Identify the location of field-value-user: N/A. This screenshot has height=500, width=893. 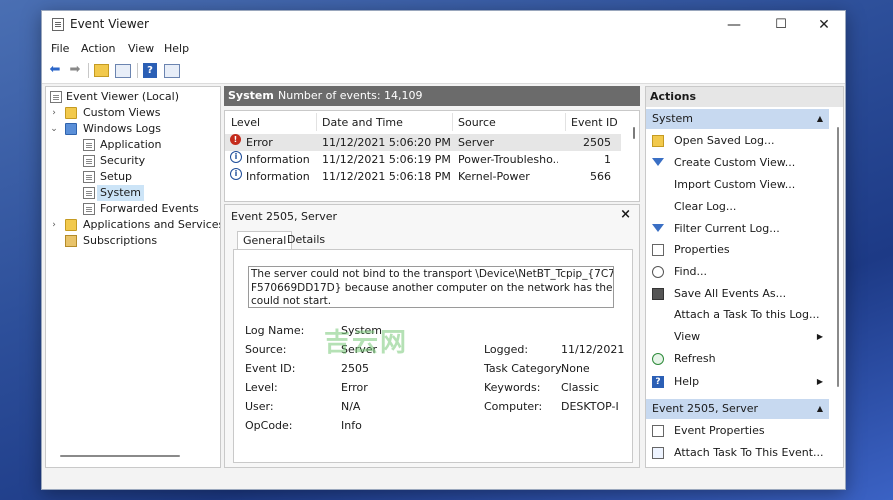
(351, 406).